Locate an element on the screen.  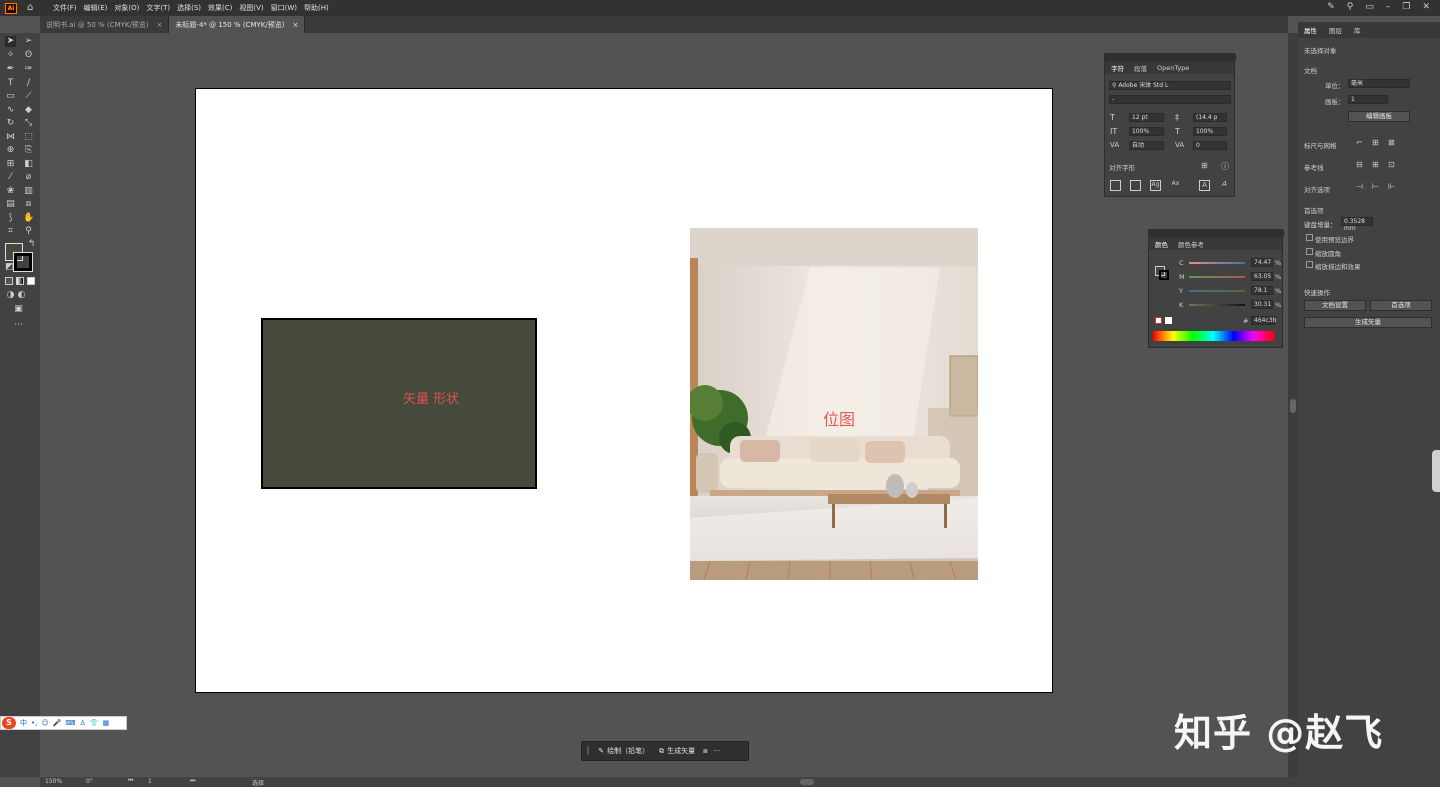
scale-icon: ⤡ is located at coordinates (28, 123).